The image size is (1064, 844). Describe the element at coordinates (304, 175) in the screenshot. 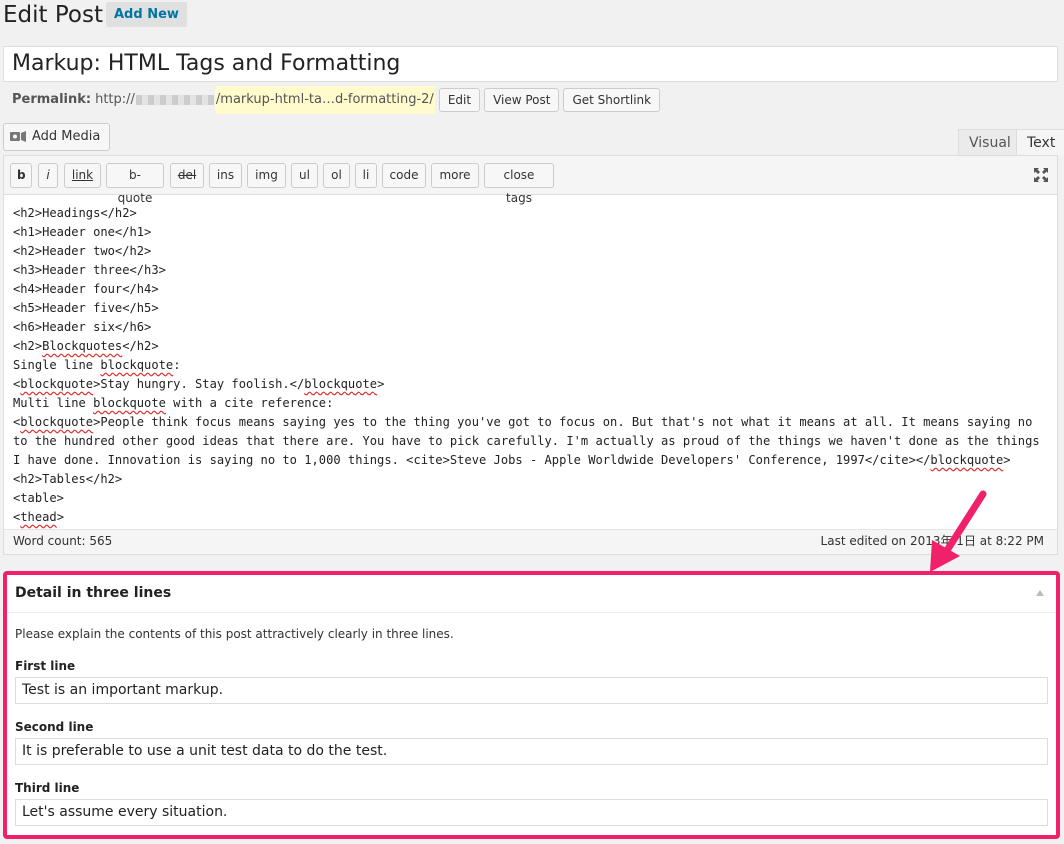

I see `quicktag-ul: ul` at that location.